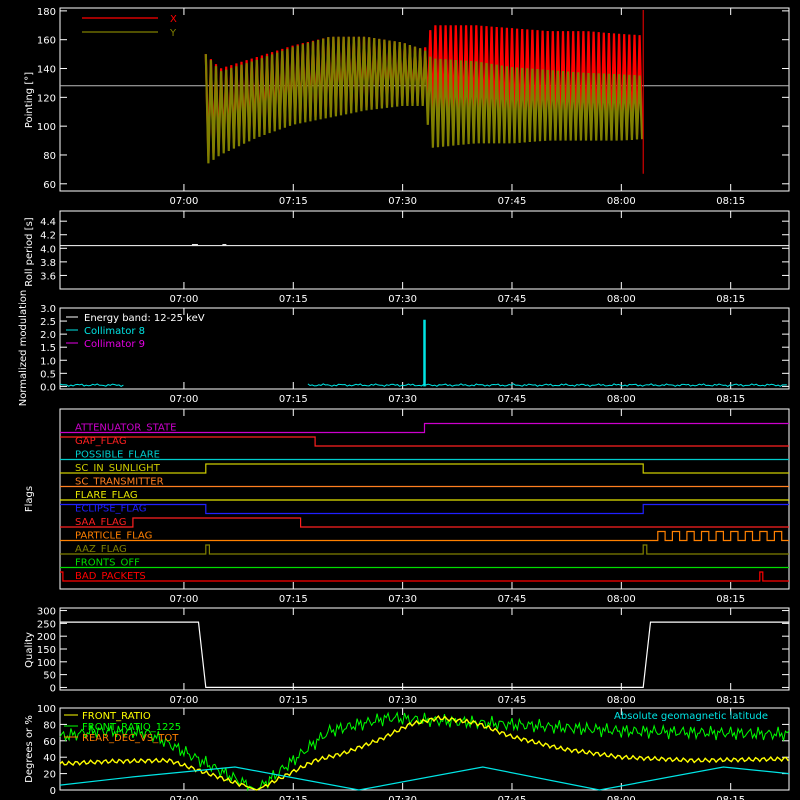 Image resolution: width=800 pixels, height=800 pixels. Describe the element at coordinates (691, 716) in the screenshot. I see `legend-label: Absolute geomagnetic latitude` at that location.